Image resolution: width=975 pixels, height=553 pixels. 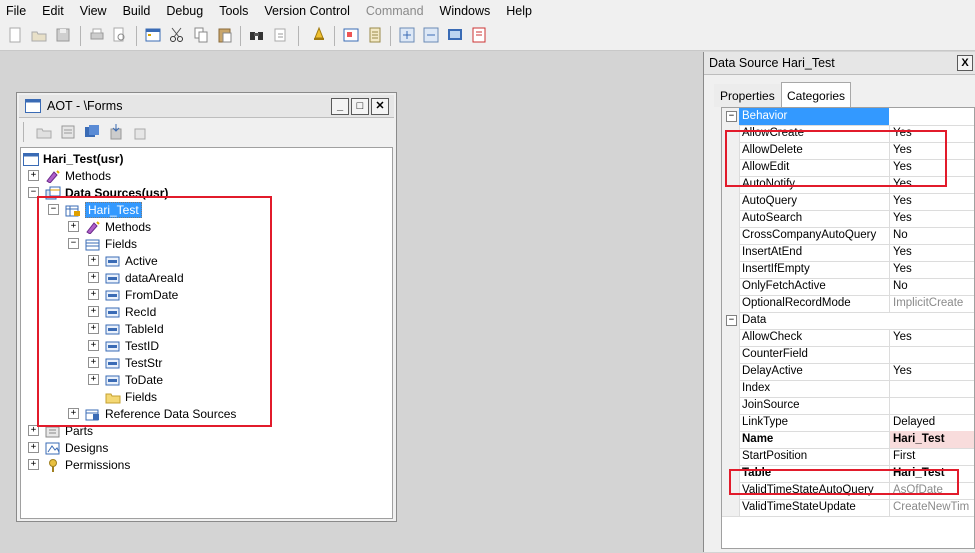 What do you see at coordinates (375, 35) in the screenshot?
I see `record-info-icon` at bounding box center [375, 35].